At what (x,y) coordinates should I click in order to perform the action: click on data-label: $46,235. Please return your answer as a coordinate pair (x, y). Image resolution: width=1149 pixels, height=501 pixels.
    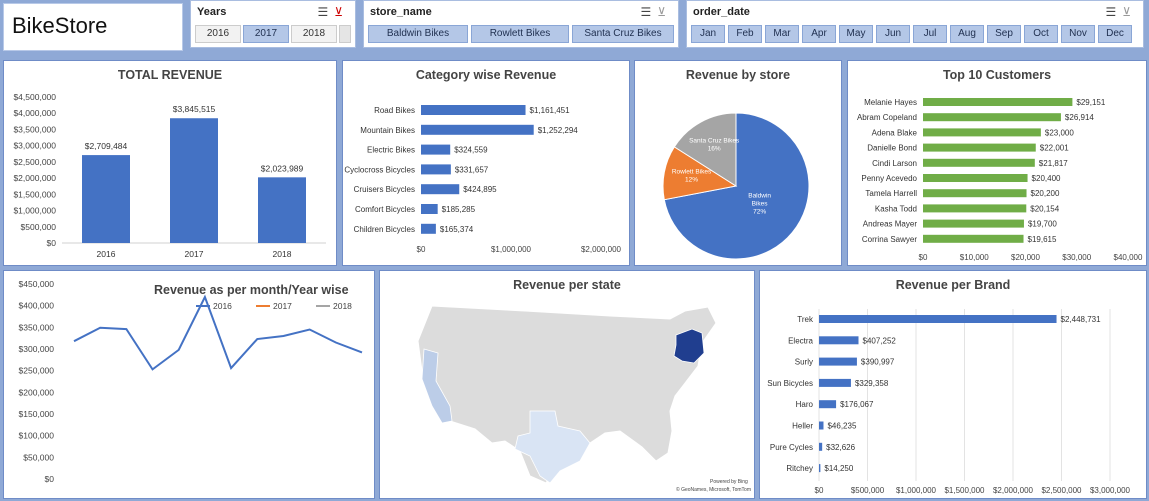
    Looking at the image, I should click on (841, 426).